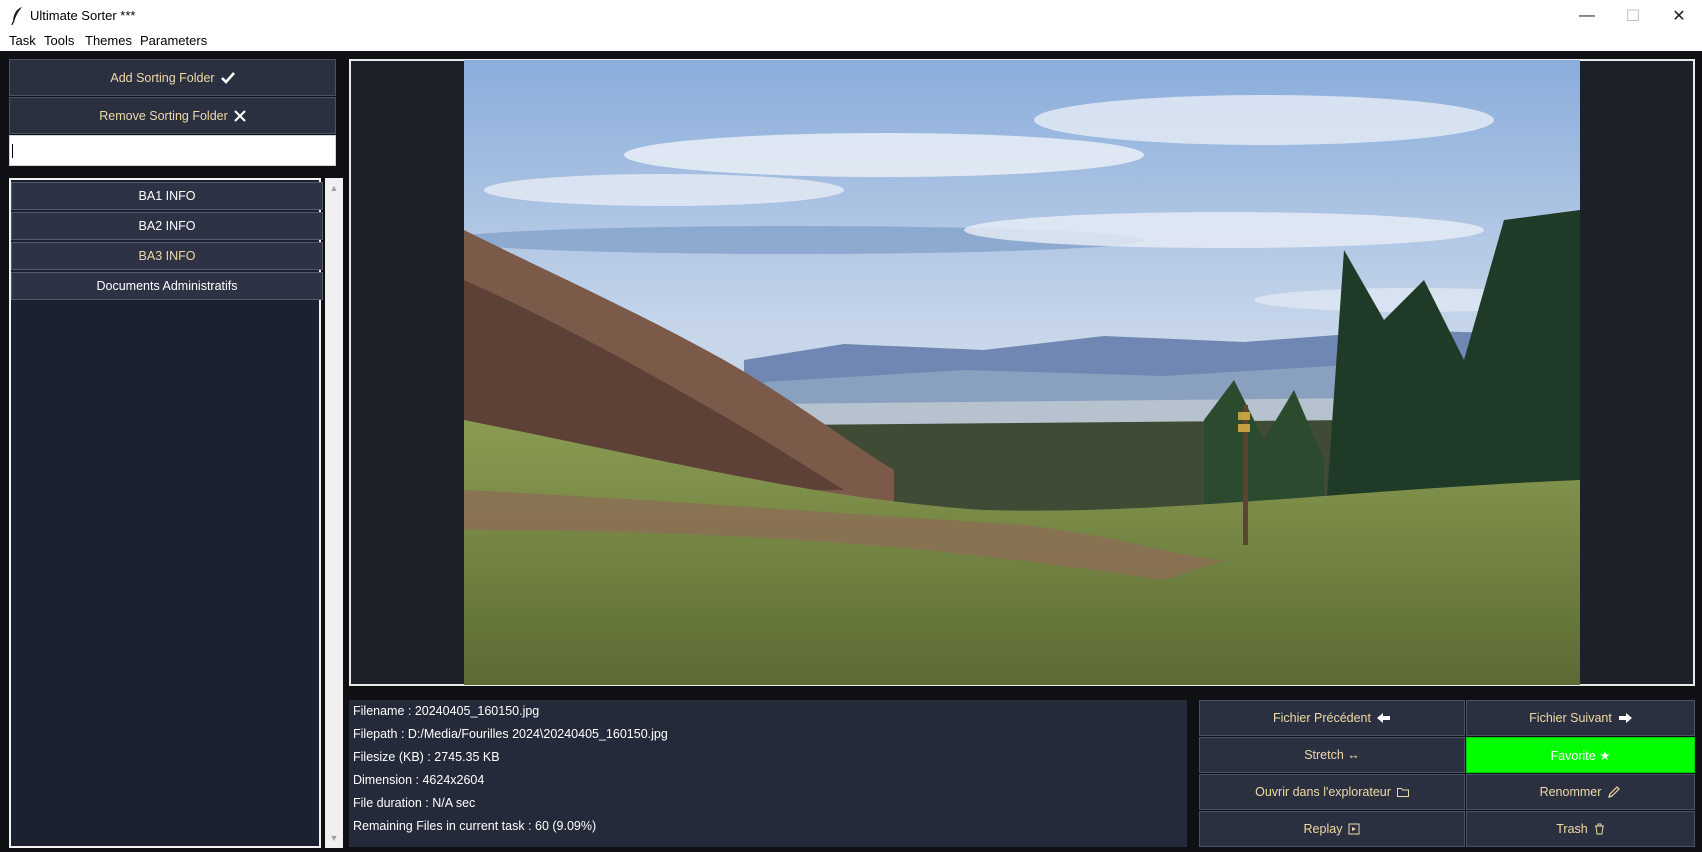  Describe the element at coordinates (1383, 718) in the screenshot. I see `arrow-left-icon` at that location.